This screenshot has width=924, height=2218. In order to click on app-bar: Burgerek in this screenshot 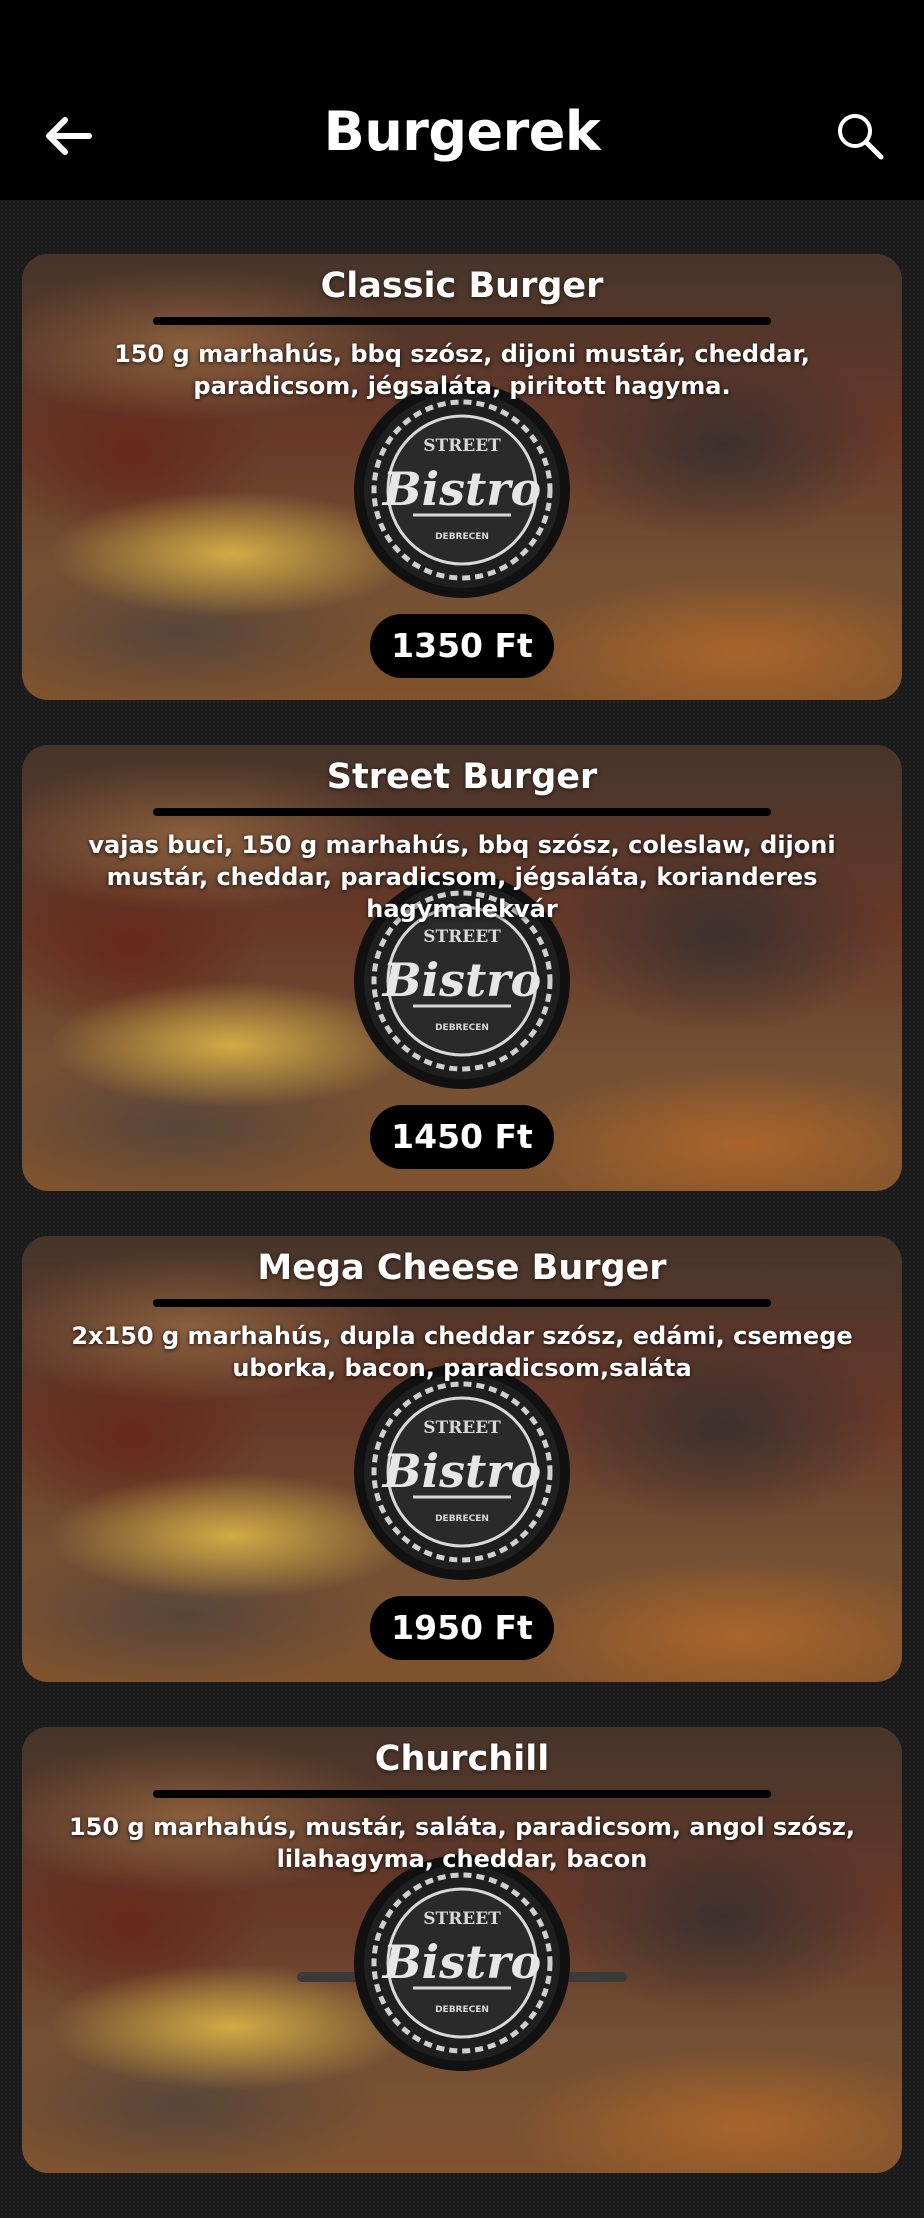, I will do `click(462, 135)`.